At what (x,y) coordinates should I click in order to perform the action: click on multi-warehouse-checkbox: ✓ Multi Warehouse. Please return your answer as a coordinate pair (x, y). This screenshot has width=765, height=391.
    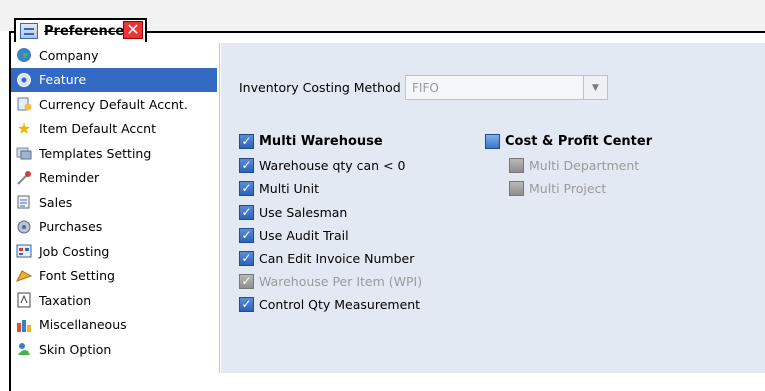
    Looking at the image, I should click on (311, 141).